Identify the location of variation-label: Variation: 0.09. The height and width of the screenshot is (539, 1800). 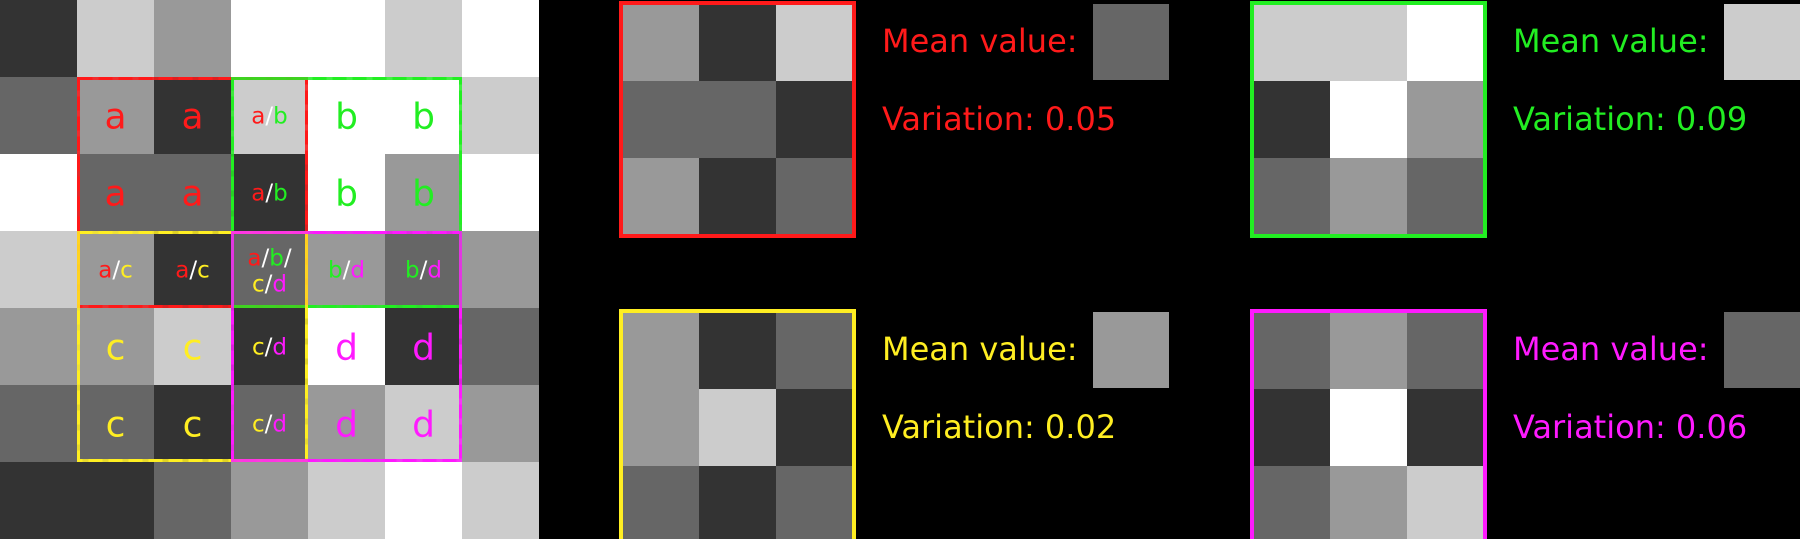
(1630, 119).